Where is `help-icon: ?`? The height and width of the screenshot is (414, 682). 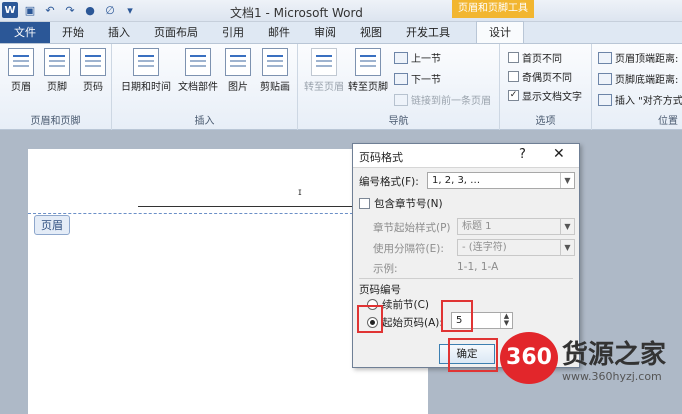
help-icon: ? is located at coordinates (522, 154).